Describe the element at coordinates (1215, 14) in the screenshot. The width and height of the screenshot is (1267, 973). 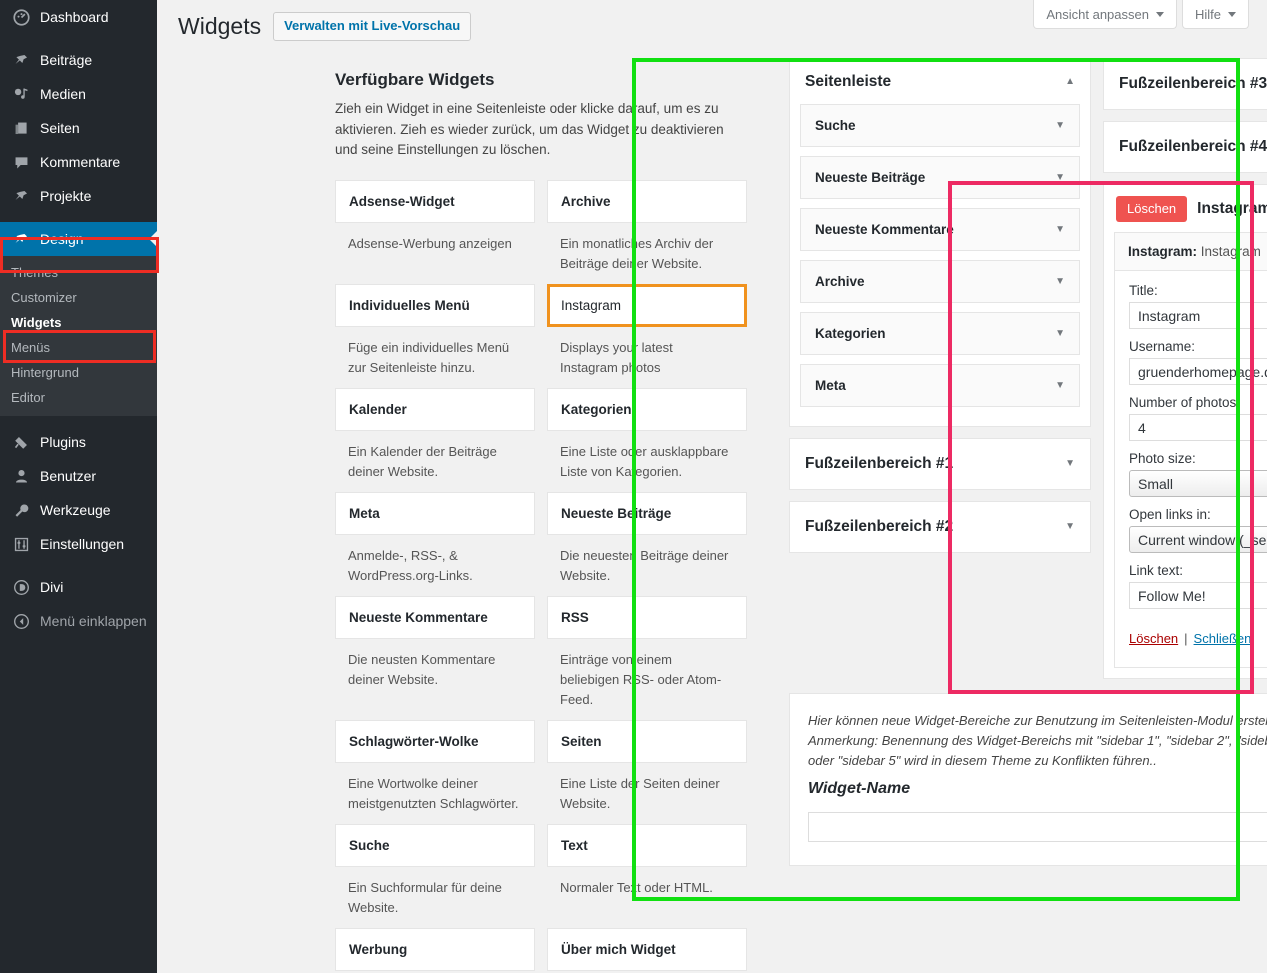
I see `help-button: Hilfe` at that location.